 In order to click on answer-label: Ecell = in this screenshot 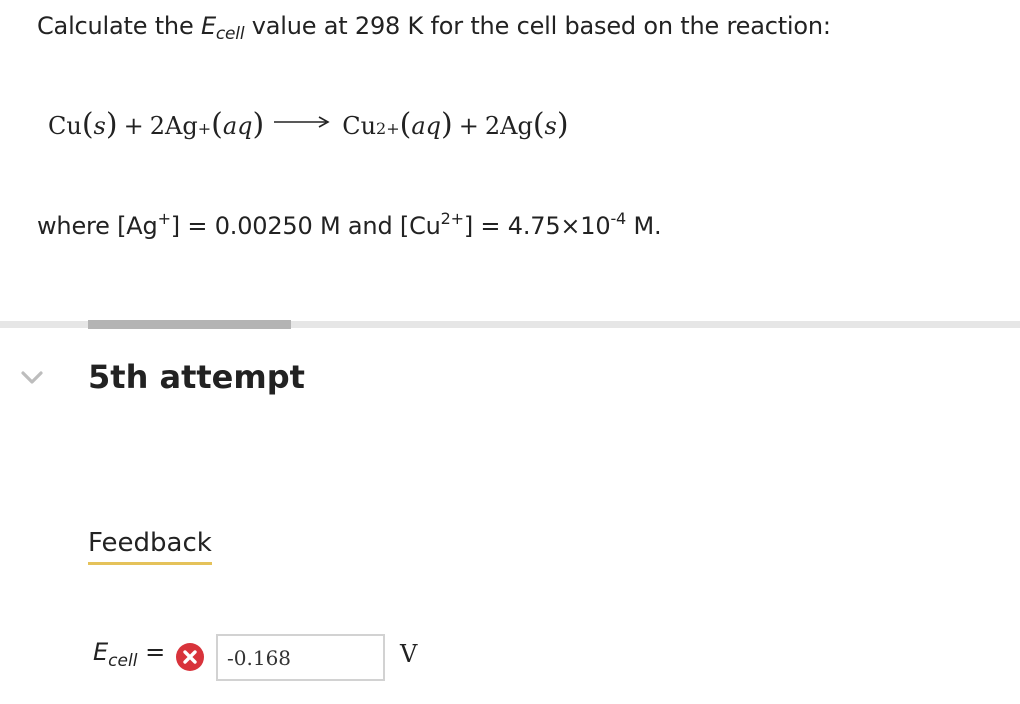, I will do `click(129, 654)`.